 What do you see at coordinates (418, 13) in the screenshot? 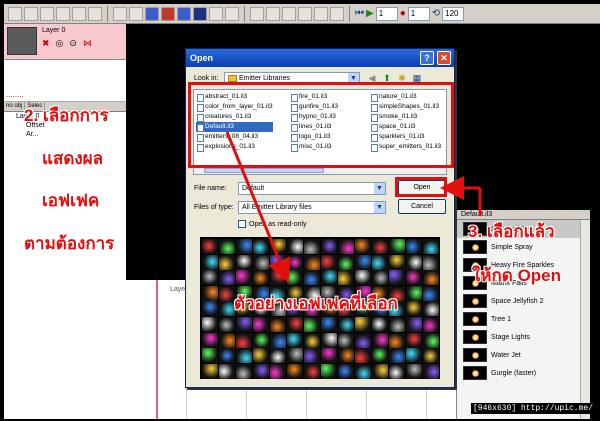
I see `record-input: 1` at bounding box center [418, 13].